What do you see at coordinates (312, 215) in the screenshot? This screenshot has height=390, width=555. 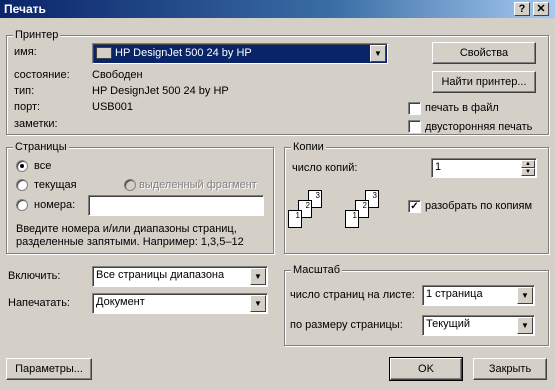 I see `collate-illustration-1: 3 2 1` at bounding box center [312, 215].